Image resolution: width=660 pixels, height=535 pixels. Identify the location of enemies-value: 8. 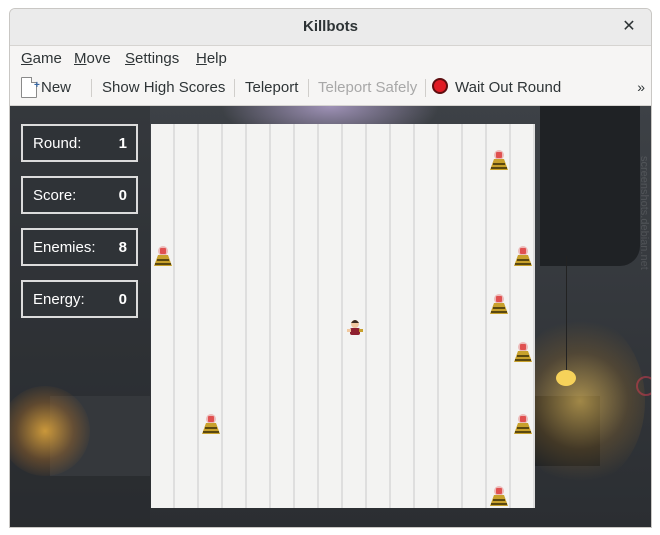
(122, 247).